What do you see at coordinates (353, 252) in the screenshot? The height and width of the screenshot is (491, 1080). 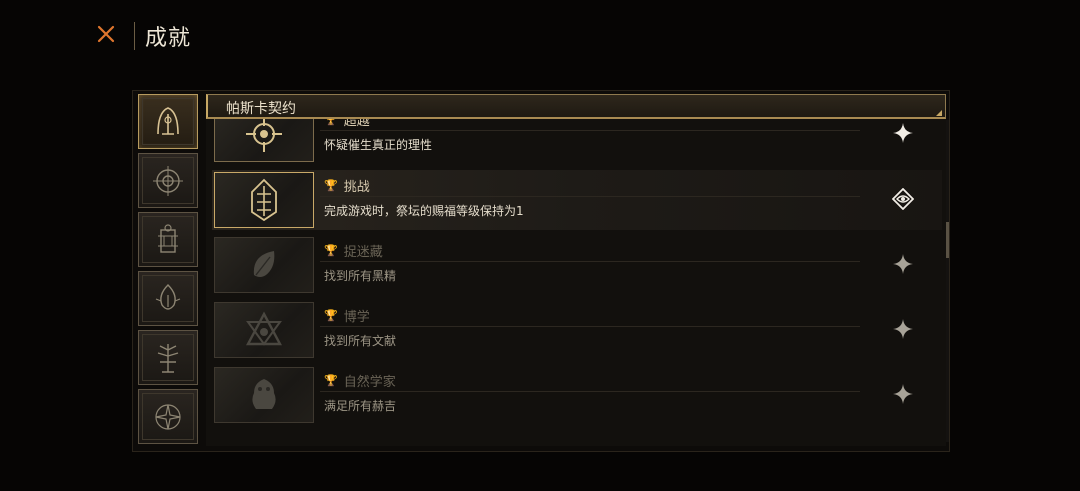 I see `achievement-name: 🏆 捉迷藏` at bounding box center [353, 252].